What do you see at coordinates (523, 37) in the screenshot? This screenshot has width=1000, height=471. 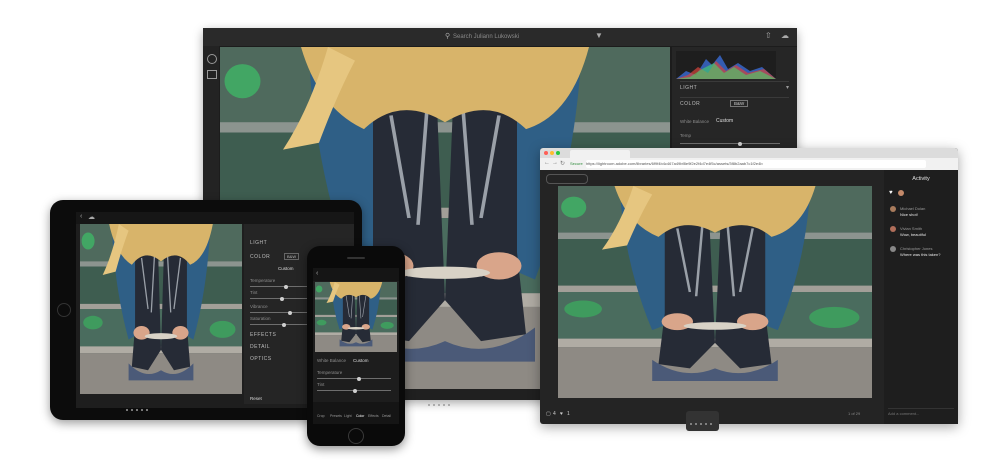 I see `desktop-search-input: Search Juliann Lukowski` at bounding box center [523, 37].